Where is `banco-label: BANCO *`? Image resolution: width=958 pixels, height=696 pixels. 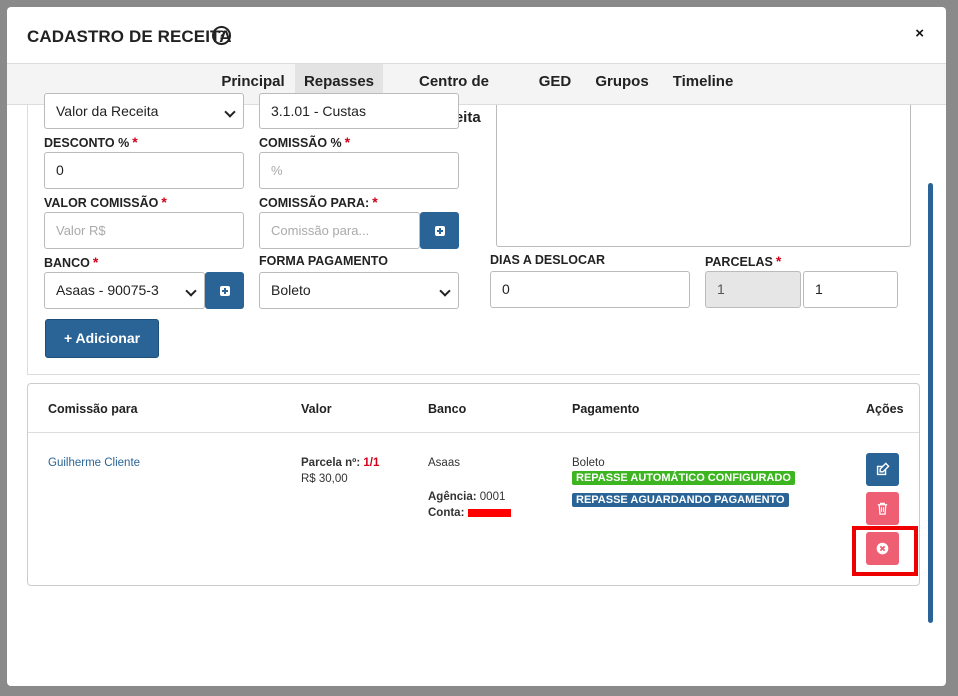 banco-label: BANCO * is located at coordinates (71, 262).